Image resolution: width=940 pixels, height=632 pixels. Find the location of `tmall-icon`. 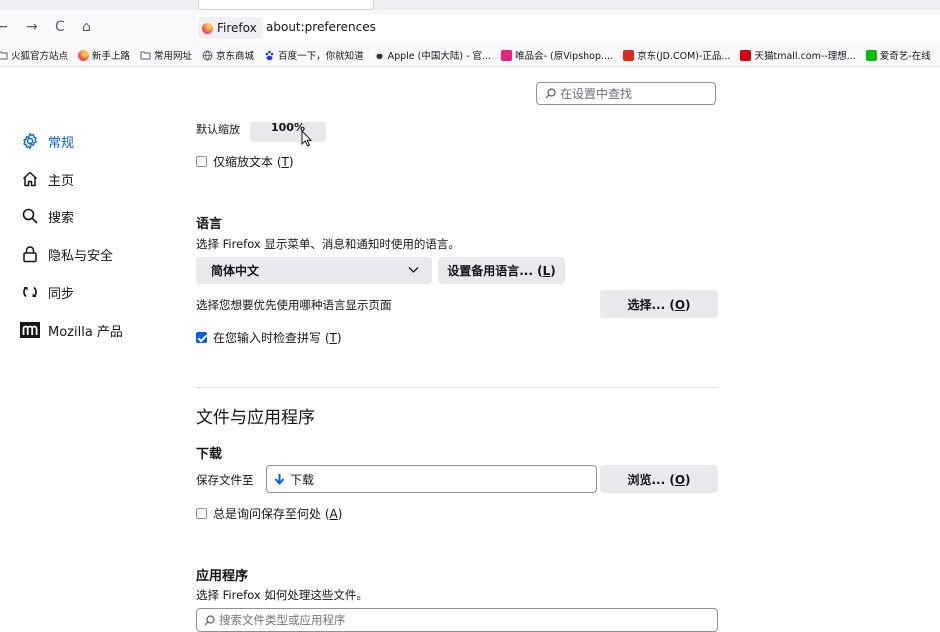

tmall-icon is located at coordinates (746, 55).